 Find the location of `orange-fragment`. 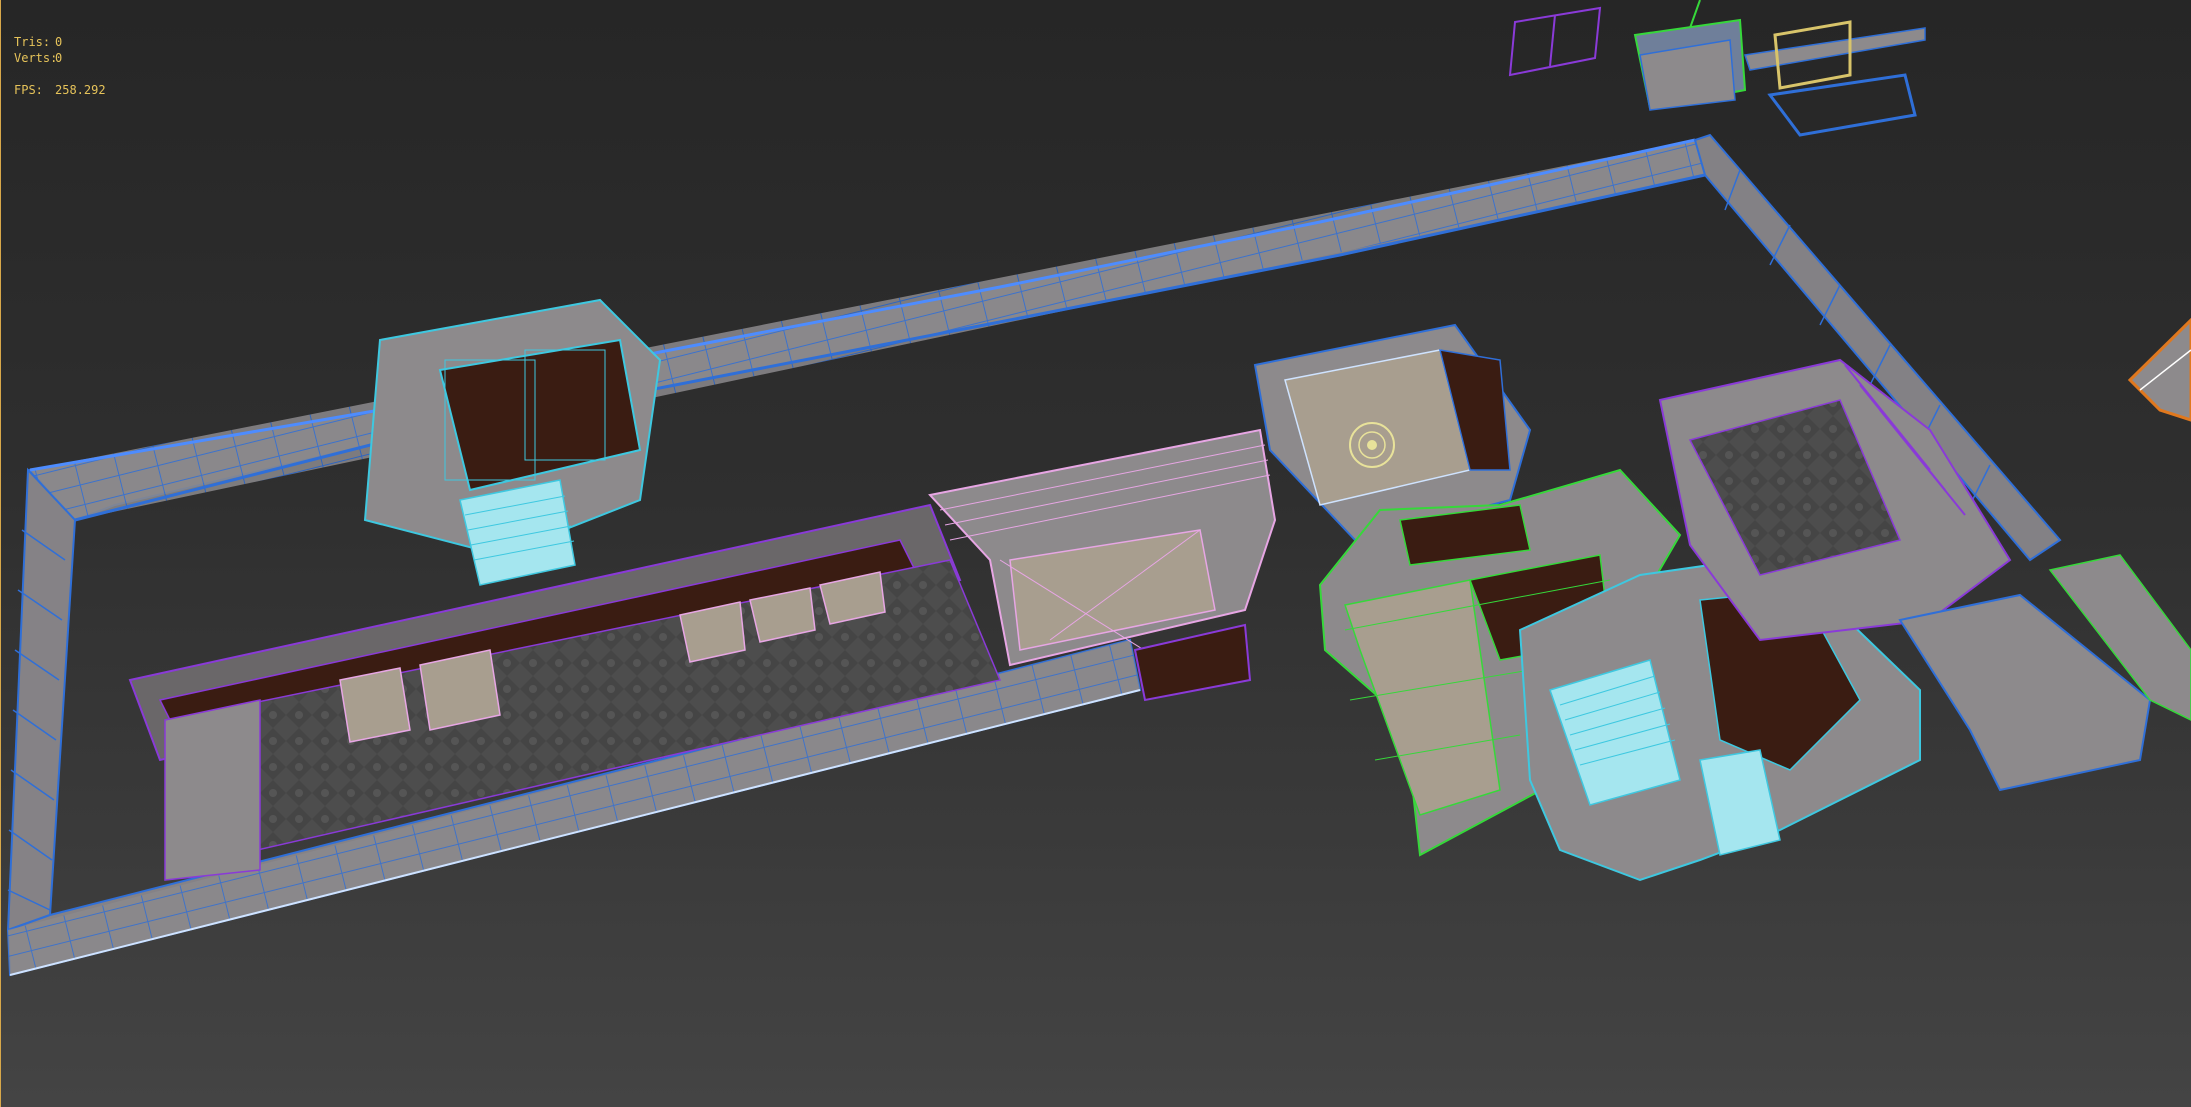

orange-fragment is located at coordinates (2159, 369).